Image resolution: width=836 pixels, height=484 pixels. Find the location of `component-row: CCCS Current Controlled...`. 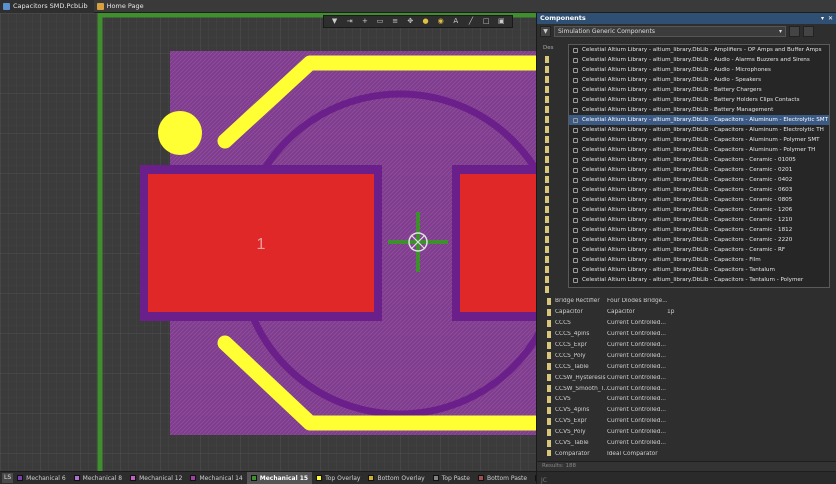

component-row: CCCS Current Controlled... is located at coordinates (690, 323).